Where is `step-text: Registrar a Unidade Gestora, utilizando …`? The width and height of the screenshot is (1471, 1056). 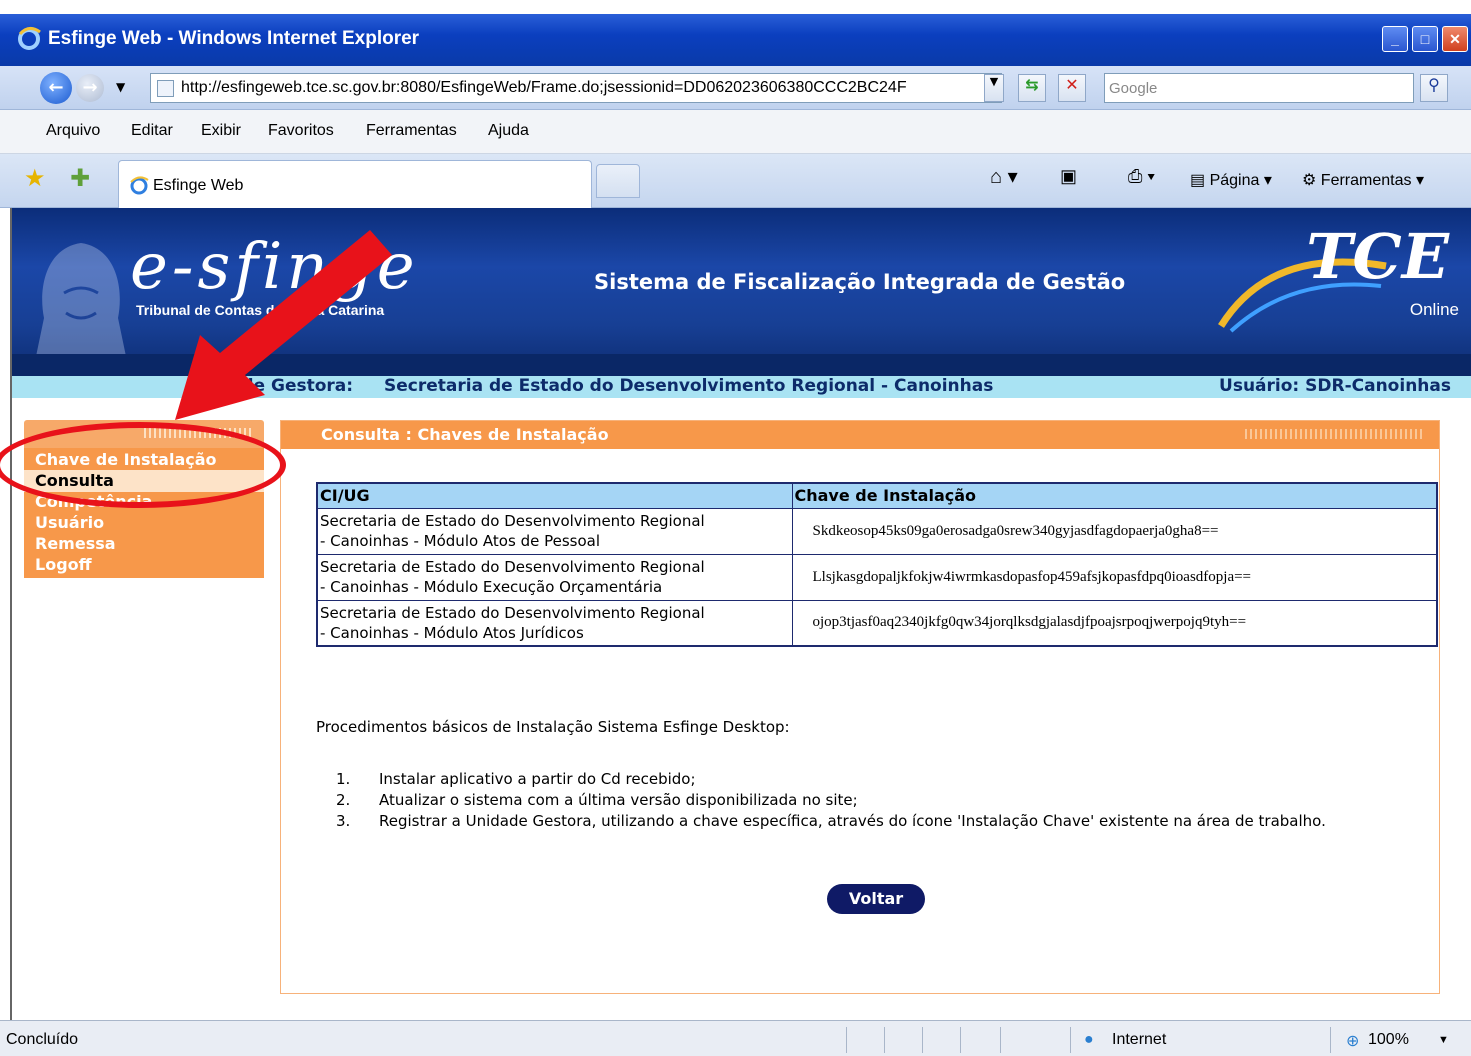
step-text: Registrar a Unidade Gestora, utilizando … is located at coordinates (852, 821).